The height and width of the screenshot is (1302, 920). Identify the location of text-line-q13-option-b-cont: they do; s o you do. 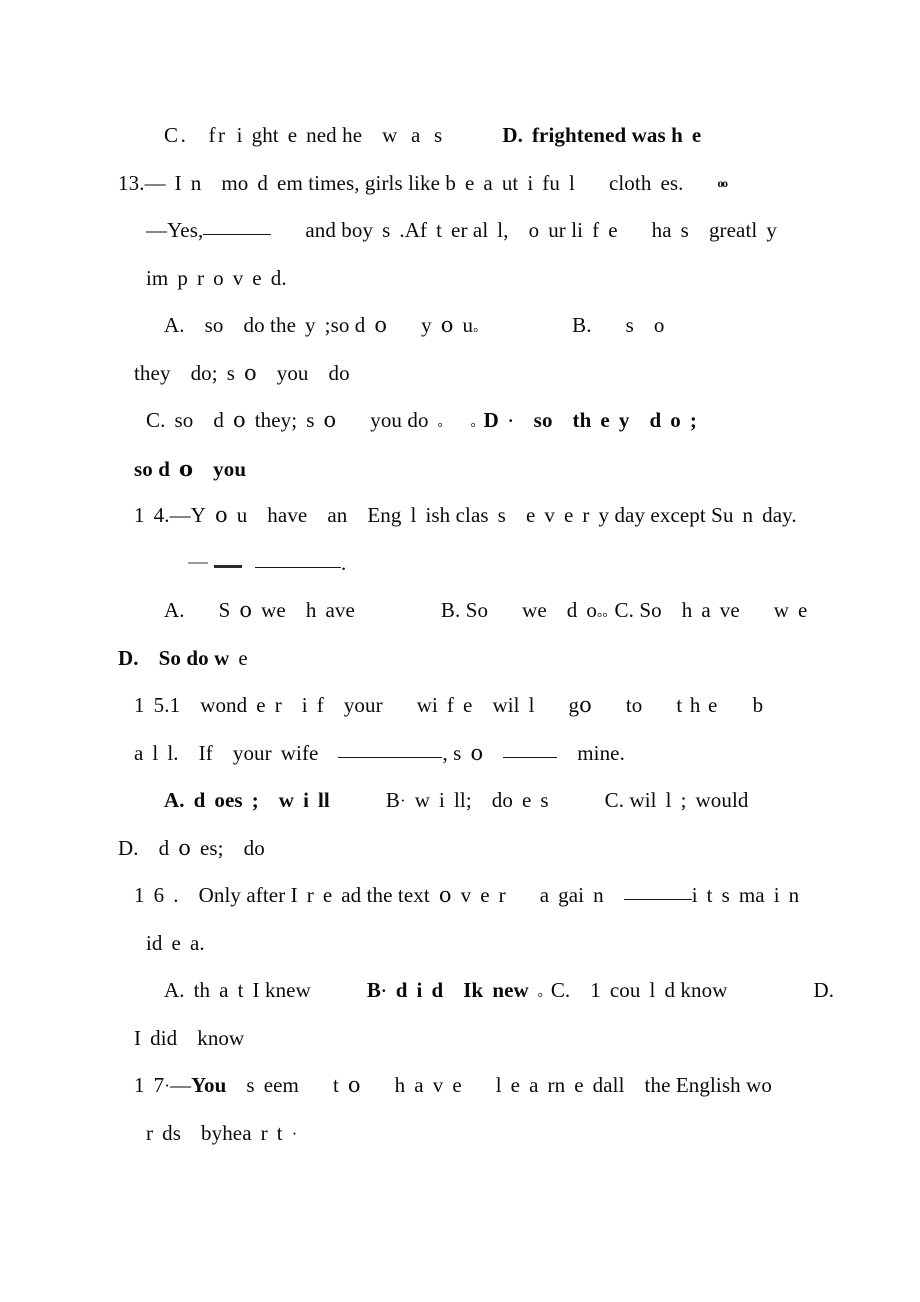
(483, 374).